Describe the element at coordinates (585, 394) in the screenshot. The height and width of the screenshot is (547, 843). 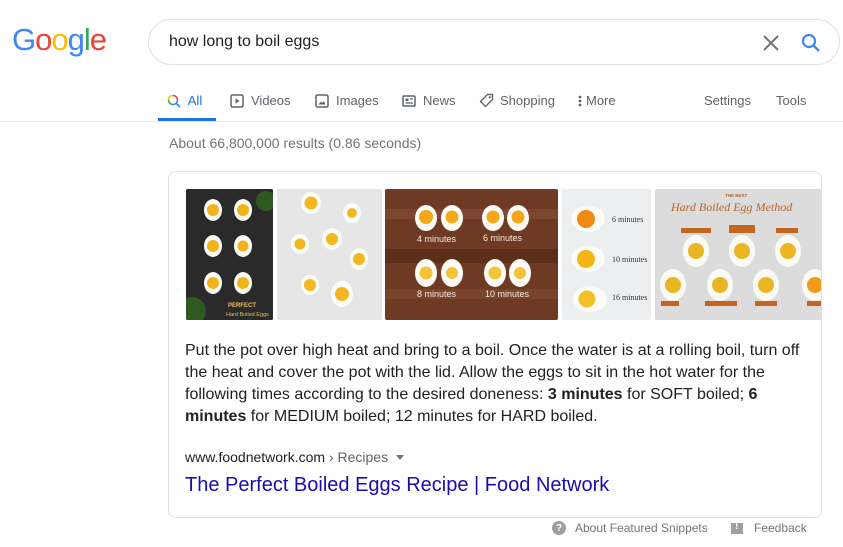
I see `snippet-text-bold: 3 minutes` at that location.